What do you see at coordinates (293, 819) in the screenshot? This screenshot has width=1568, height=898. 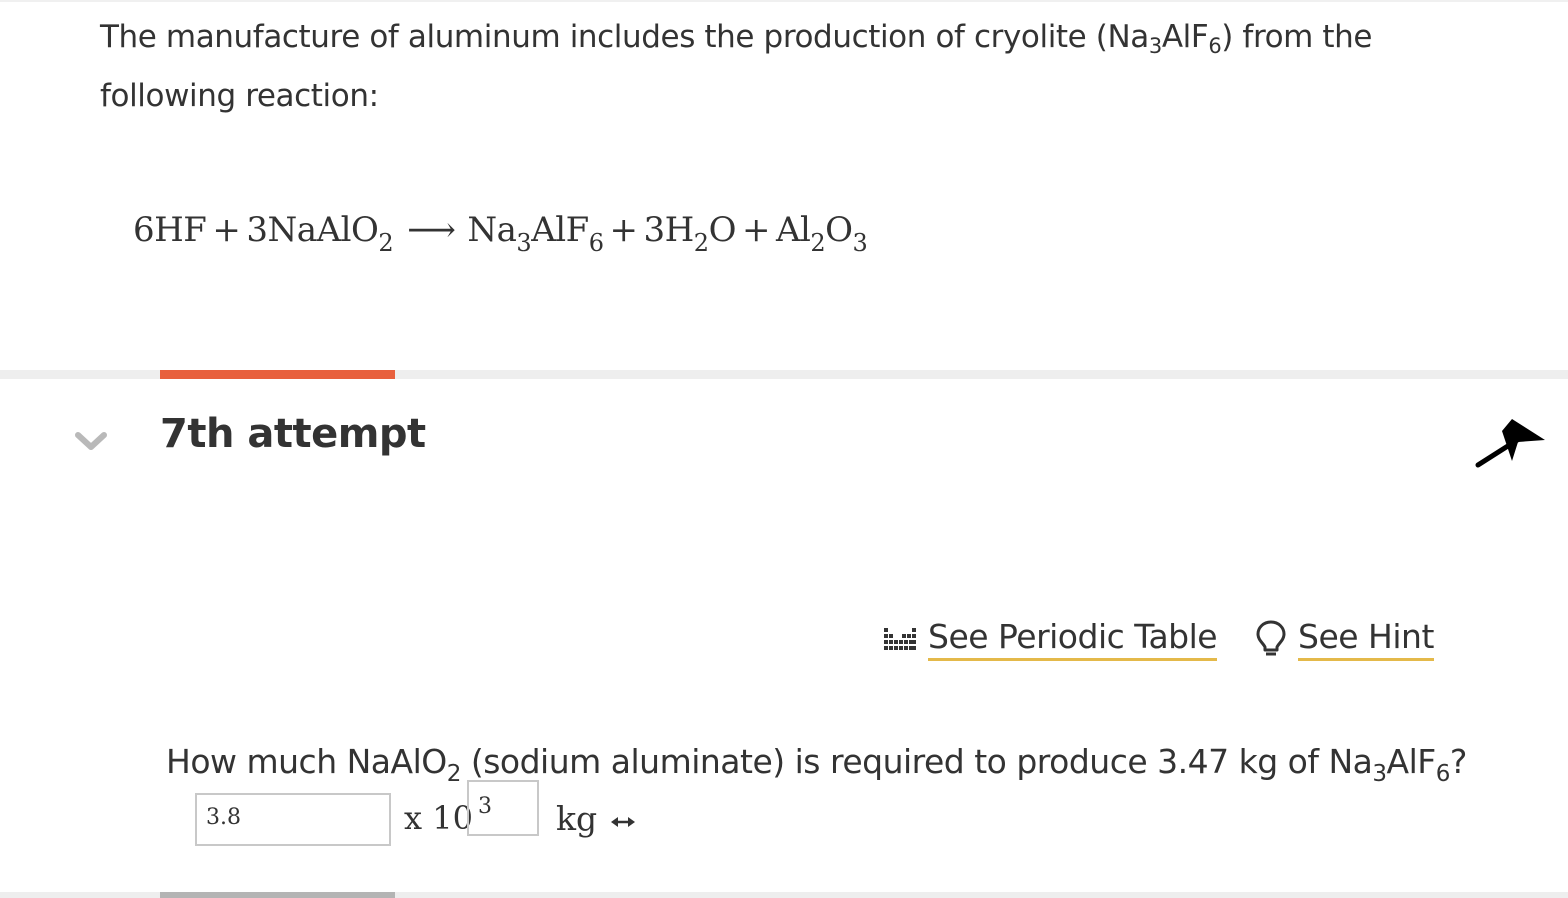 I see `coefficient-input: 3.8` at bounding box center [293, 819].